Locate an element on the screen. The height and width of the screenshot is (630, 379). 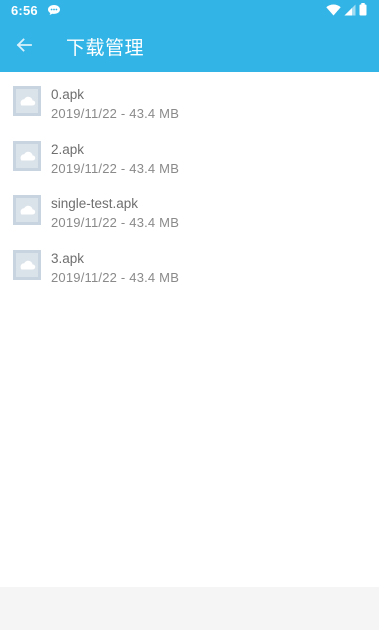
status-bar: 6:56 is located at coordinates (189, 10).